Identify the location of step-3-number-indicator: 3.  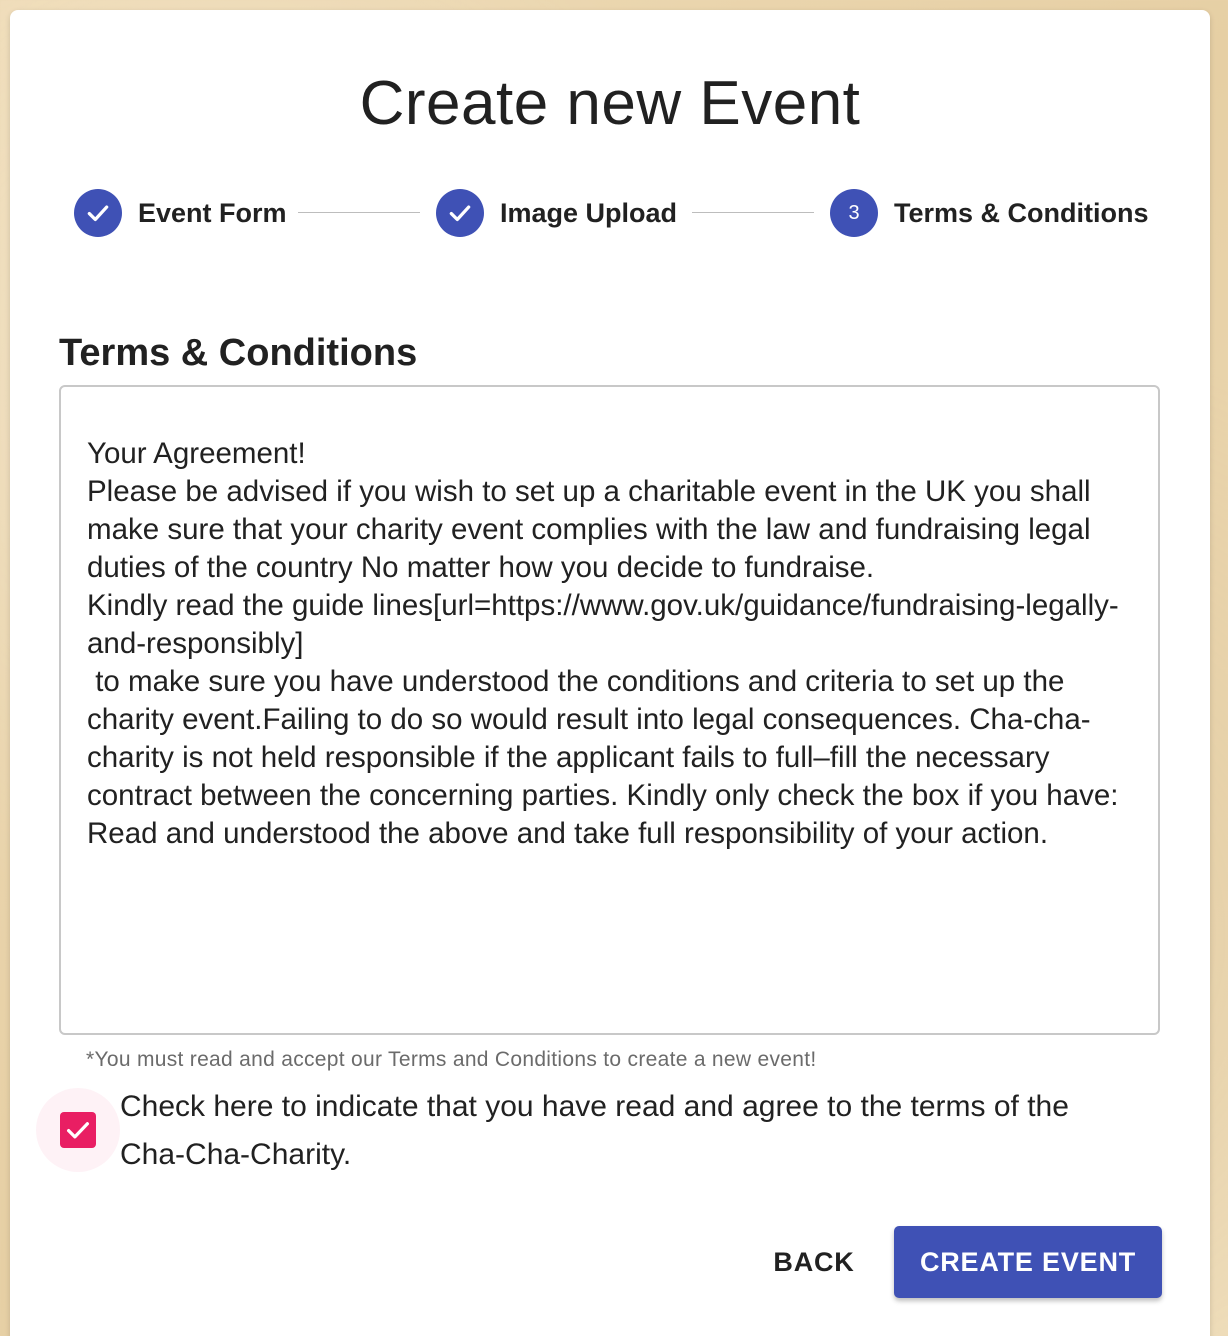
(854, 213).